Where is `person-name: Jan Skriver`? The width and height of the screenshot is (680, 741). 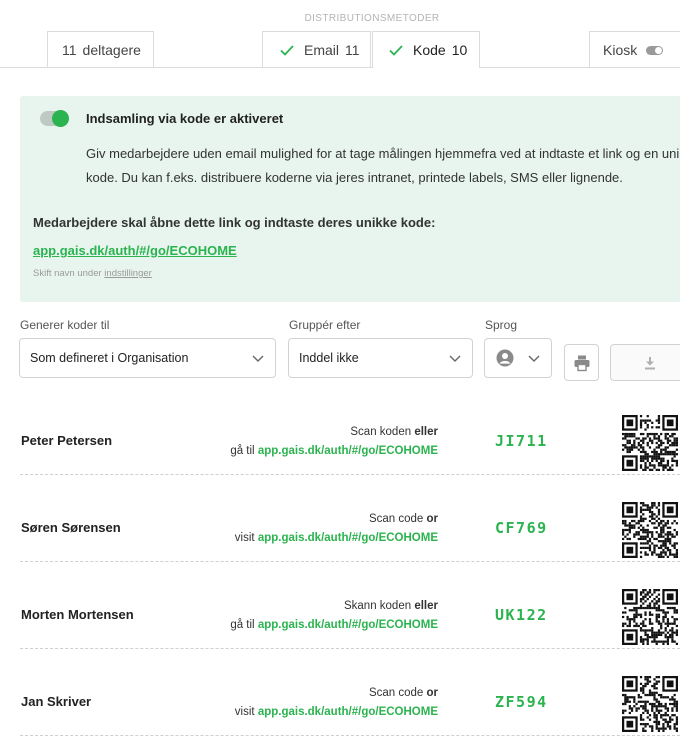 person-name: Jan Skriver is located at coordinates (56, 701).